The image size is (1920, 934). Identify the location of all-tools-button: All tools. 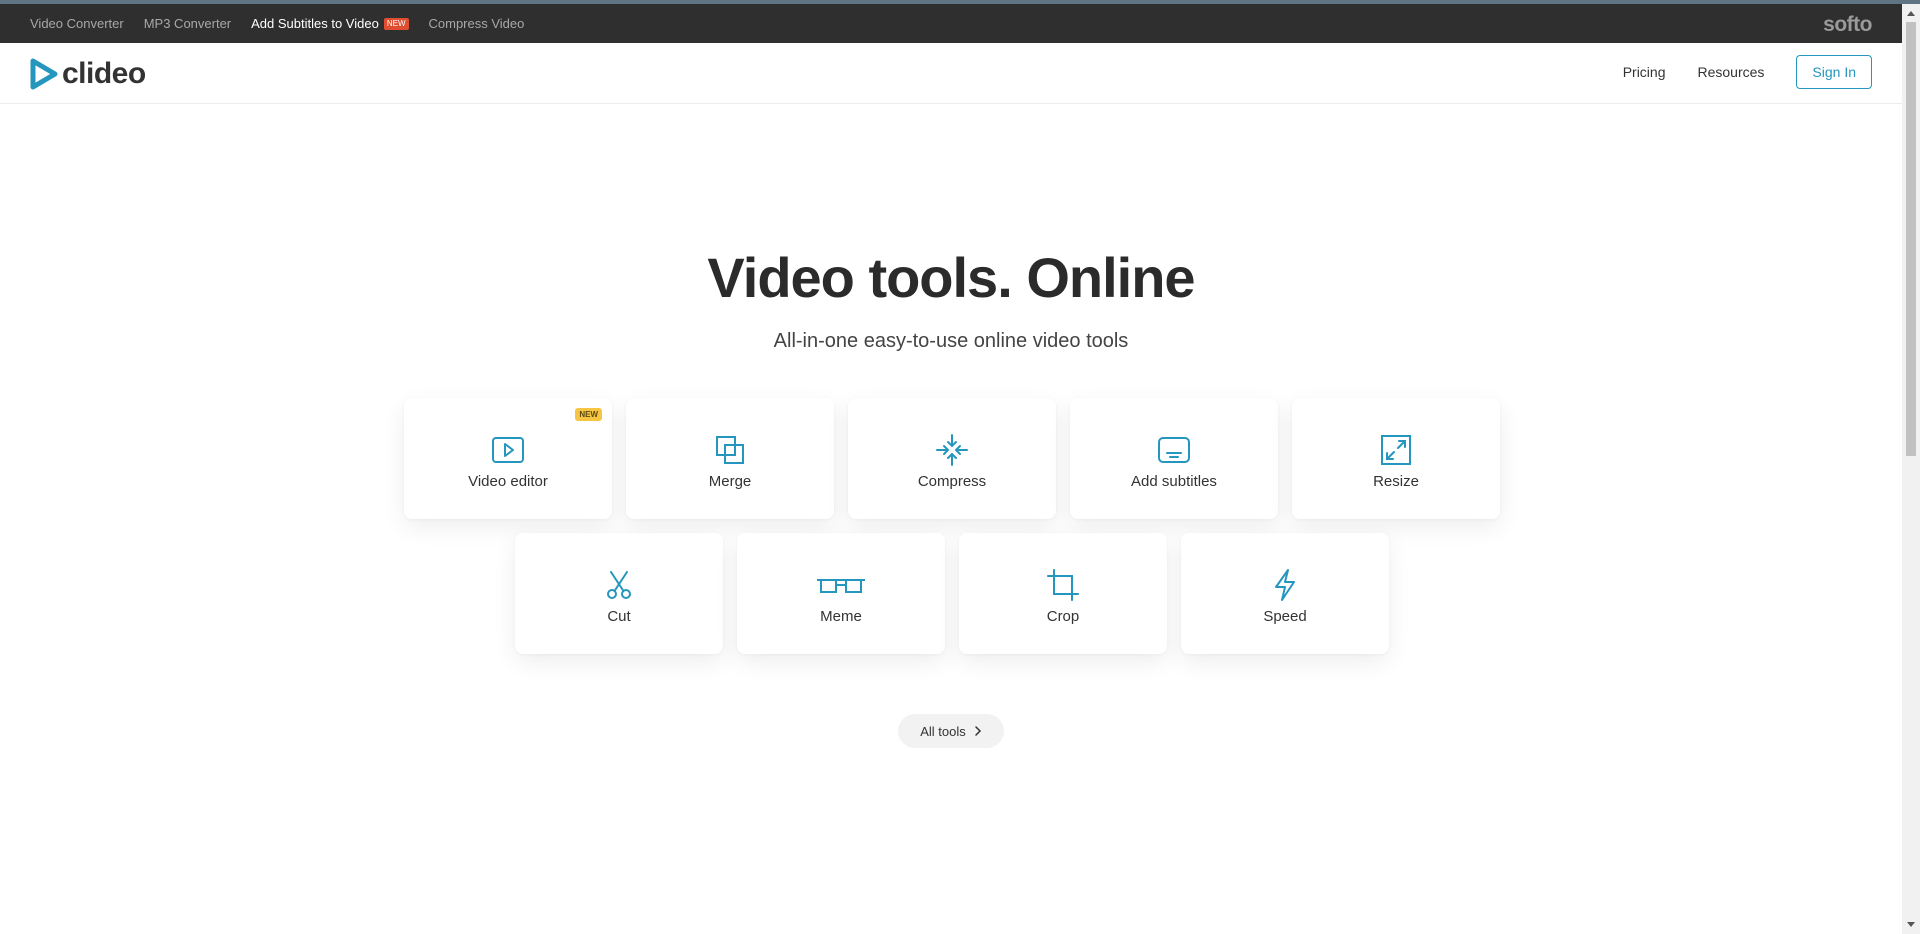
(951, 731).